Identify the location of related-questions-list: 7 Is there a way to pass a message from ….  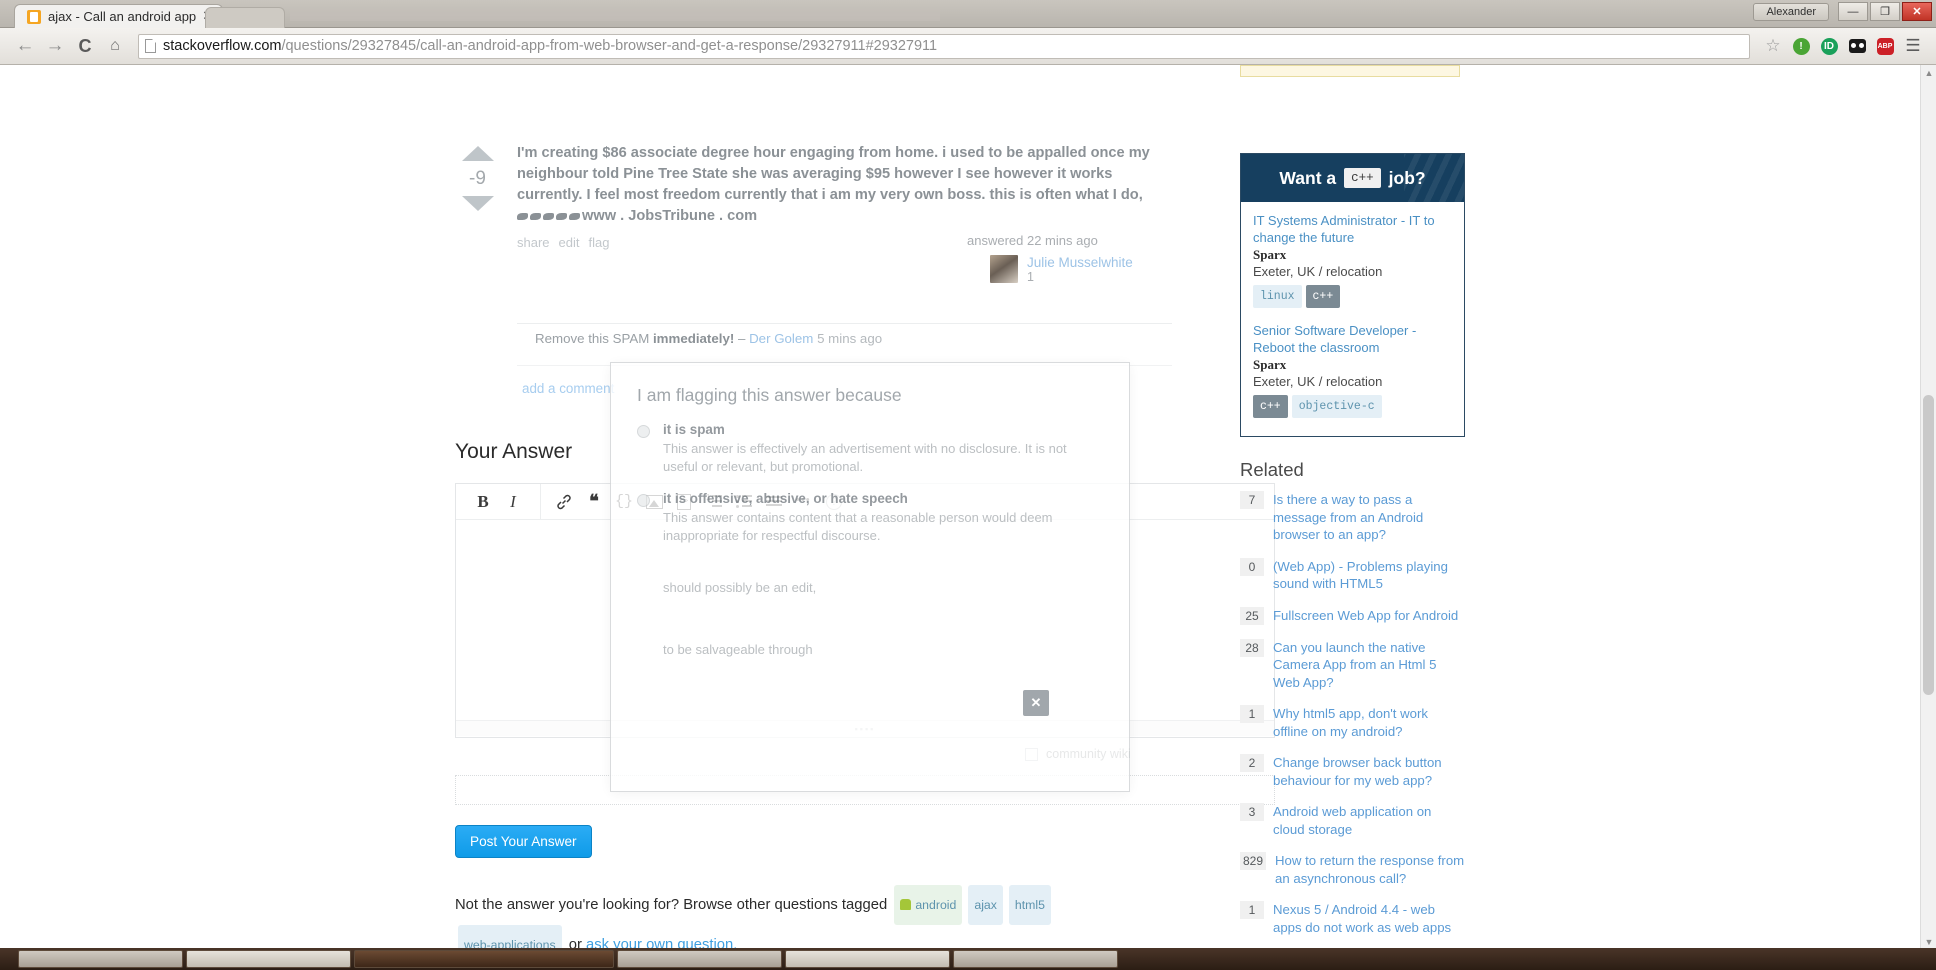
(1352, 720).